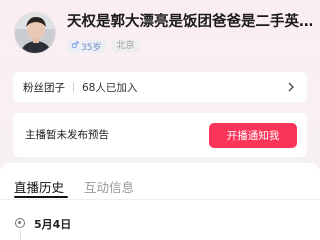 This screenshot has width=320, height=240. What do you see at coordinates (41, 197) in the screenshot?
I see `active-tab-indicator` at bounding box center [41, 197].